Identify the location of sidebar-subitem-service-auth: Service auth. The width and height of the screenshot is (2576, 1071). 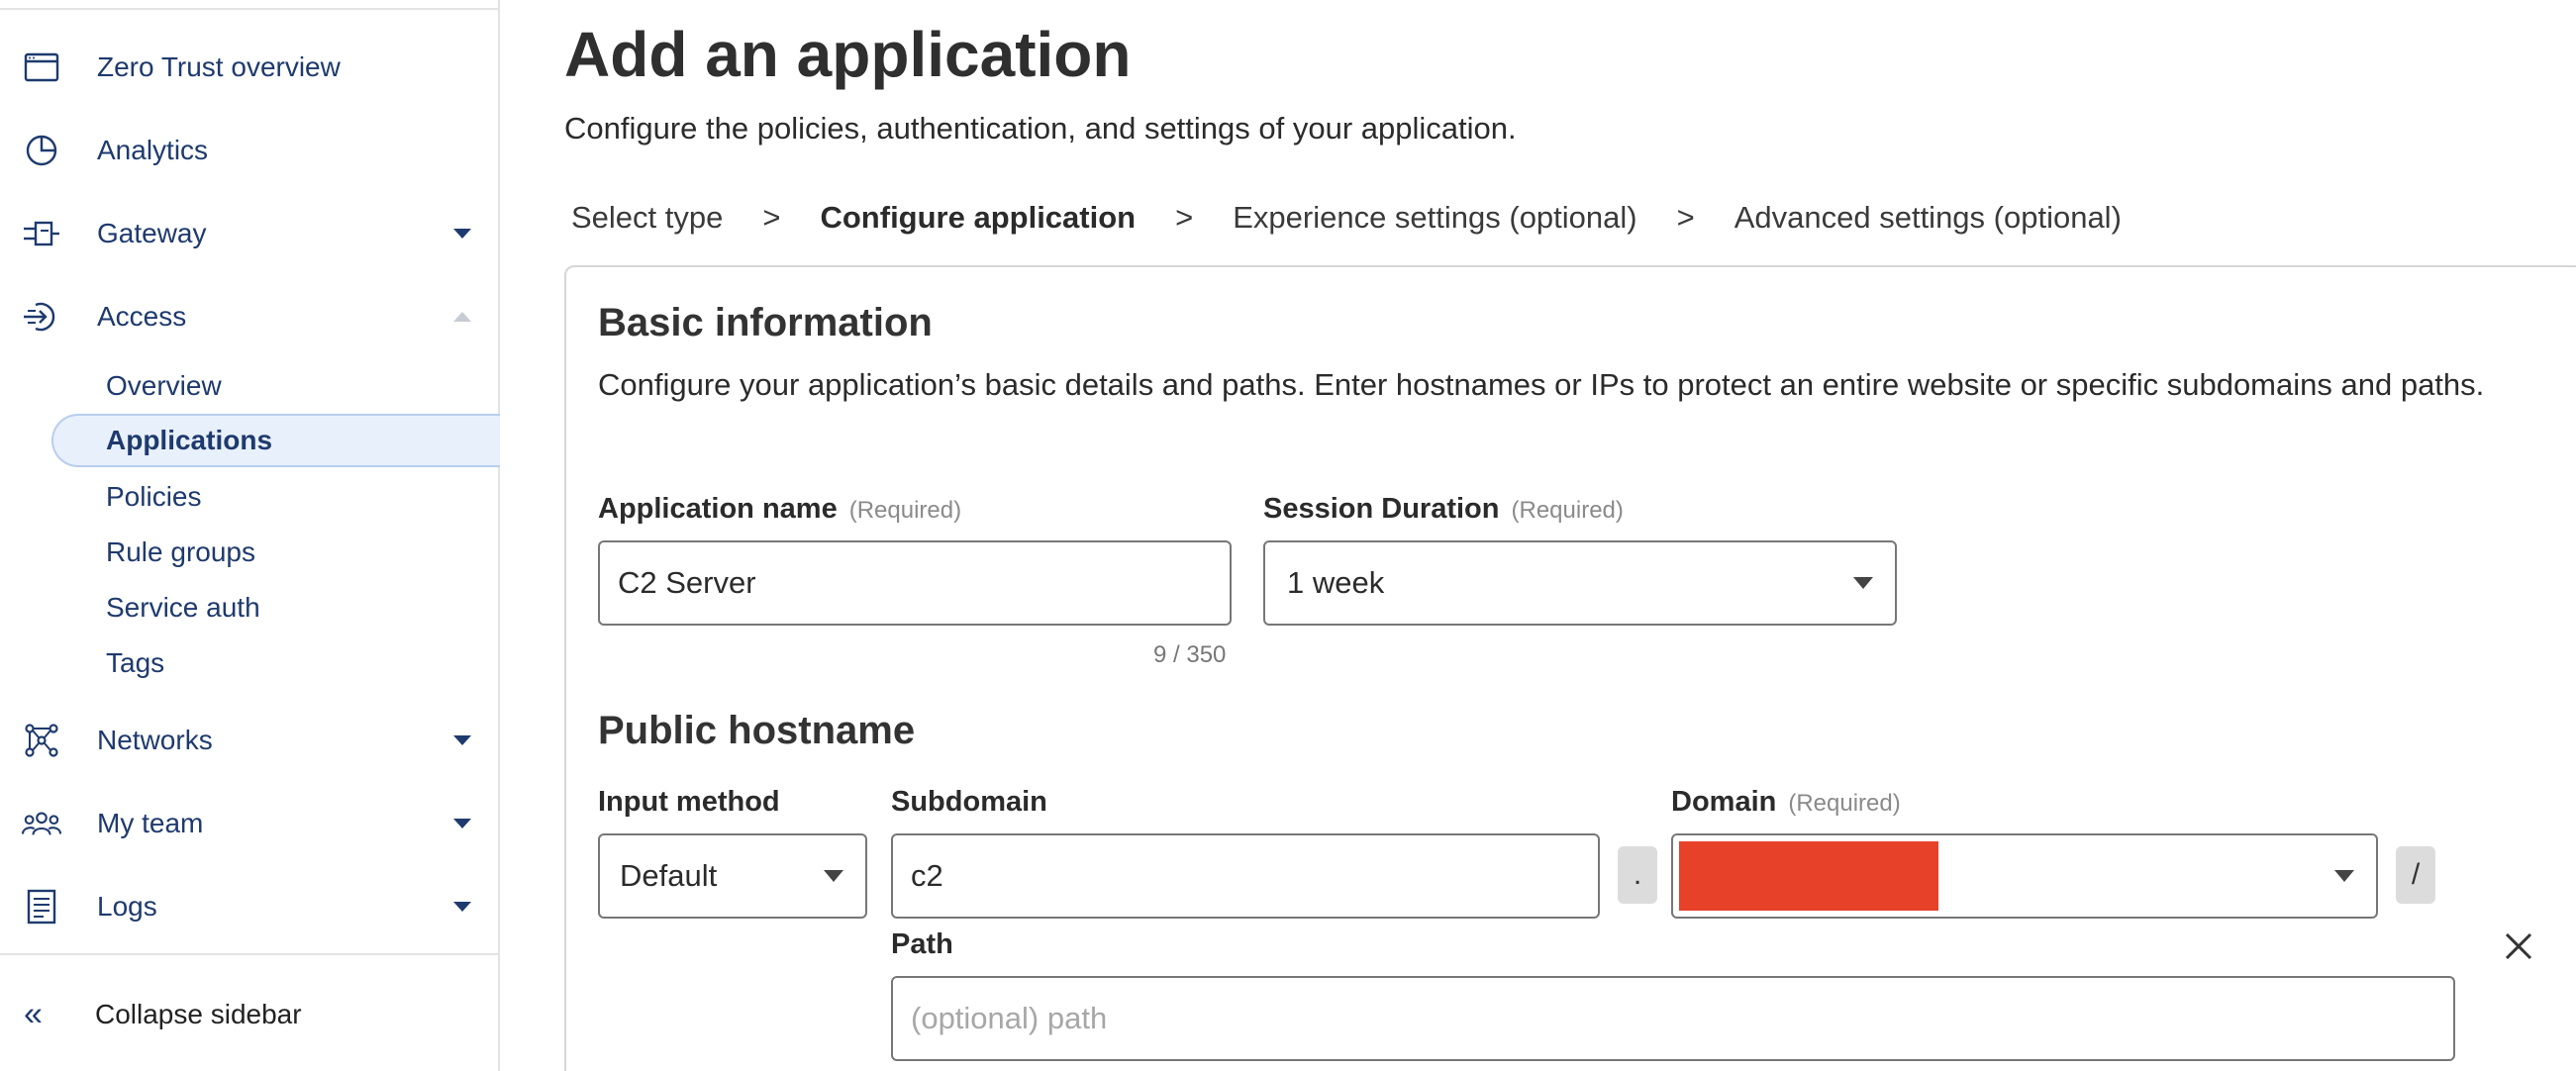
(275, 607).